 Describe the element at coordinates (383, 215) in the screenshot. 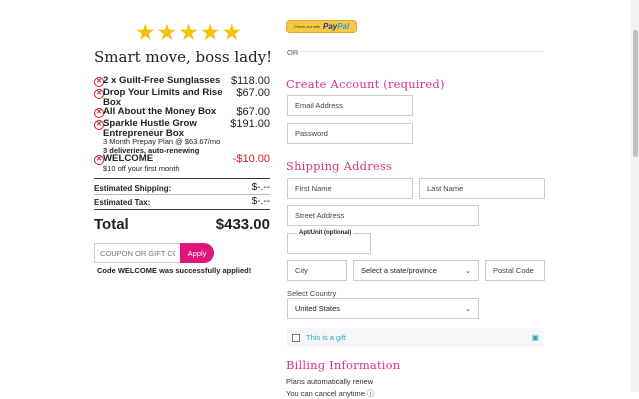

I see `street-address-field: Street Address` at that location.